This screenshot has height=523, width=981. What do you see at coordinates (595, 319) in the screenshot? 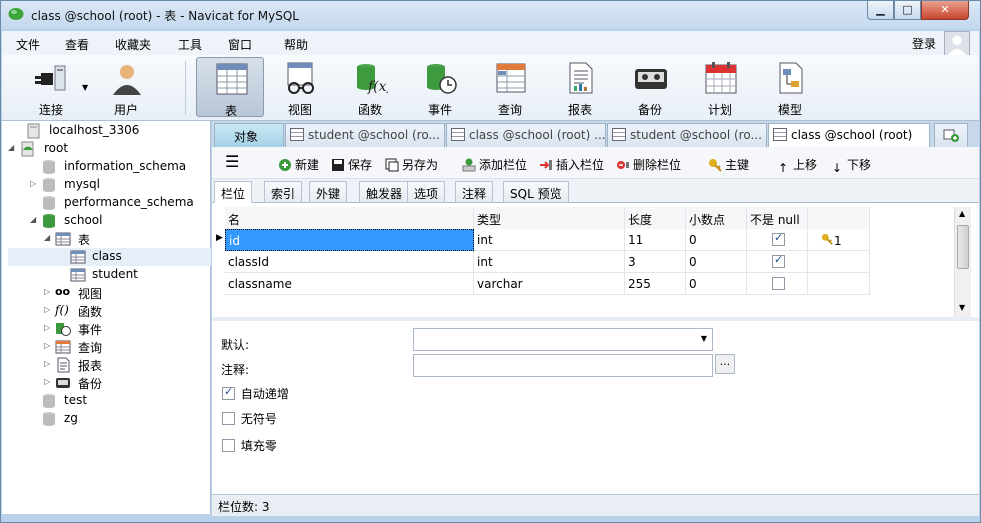
I see `panel-splitter` at bounding box center [595, 319].